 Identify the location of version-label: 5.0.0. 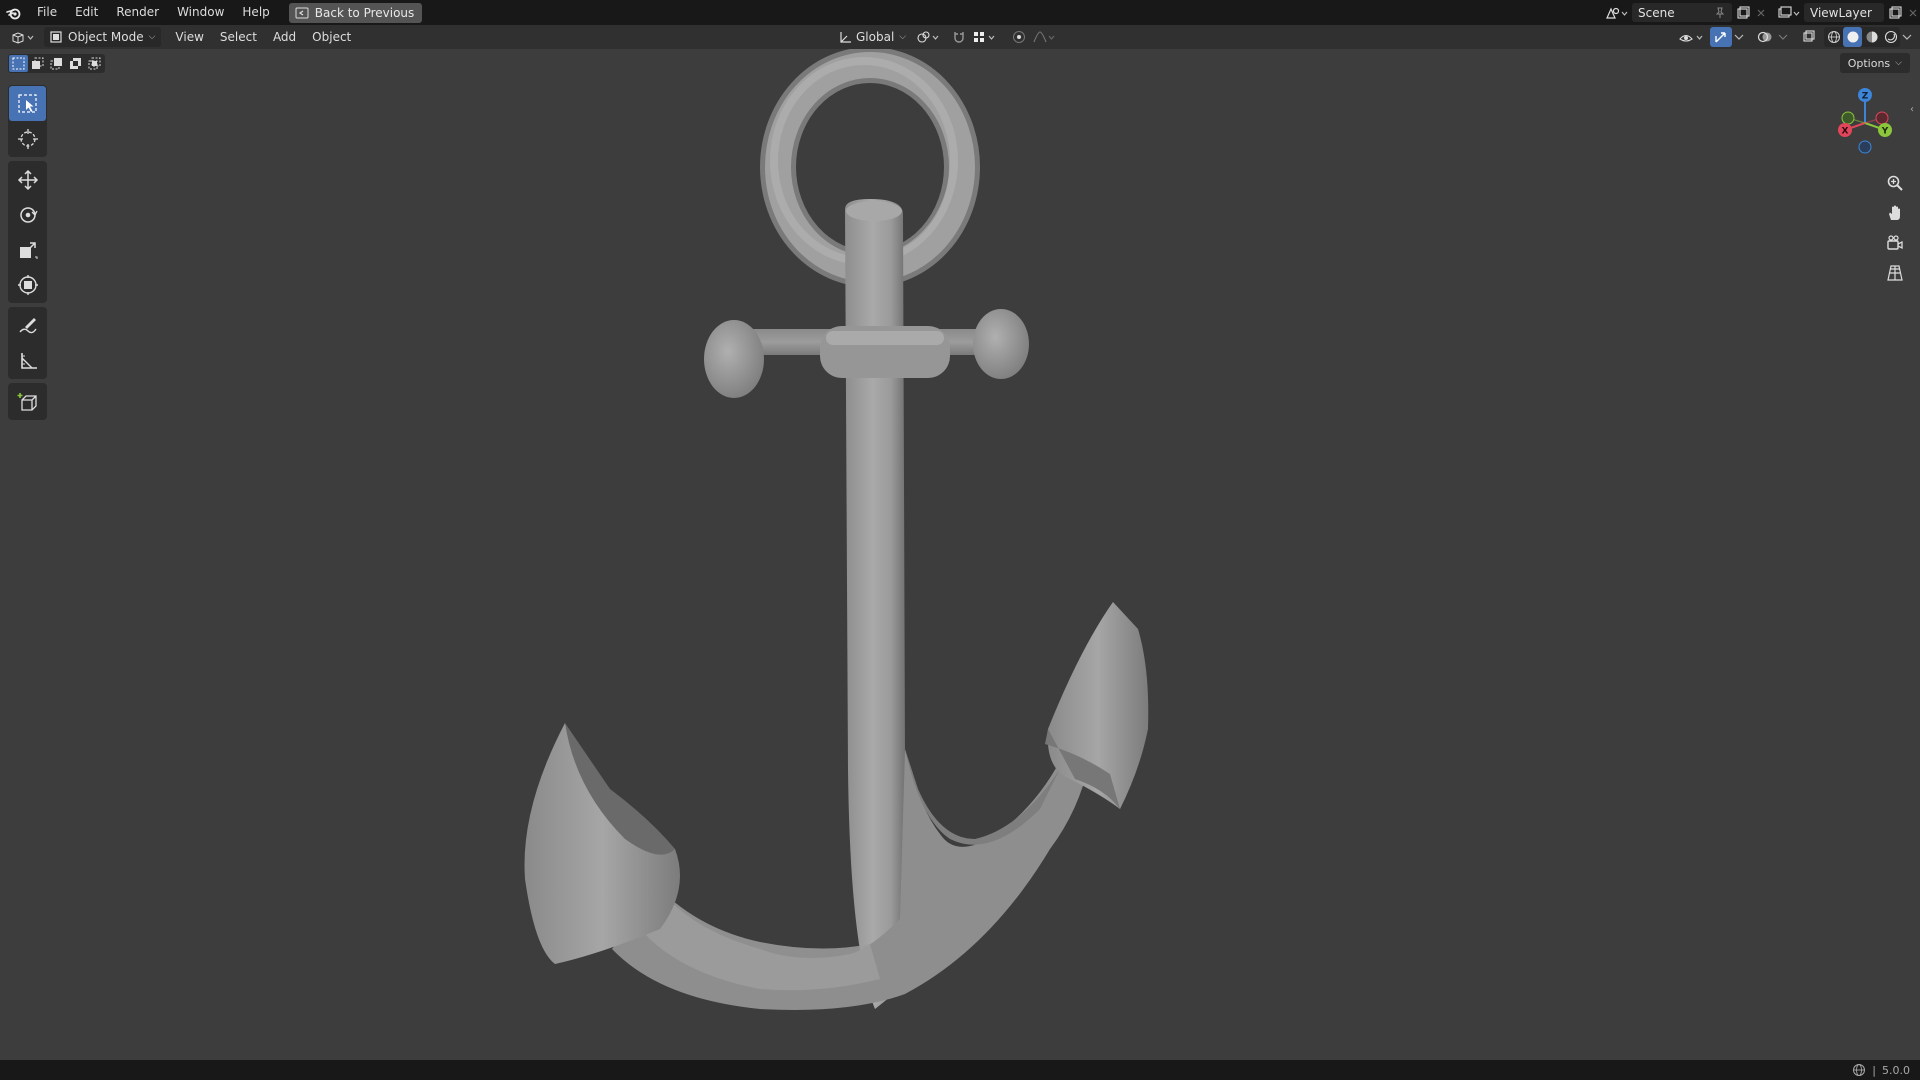
(1896, 1070).